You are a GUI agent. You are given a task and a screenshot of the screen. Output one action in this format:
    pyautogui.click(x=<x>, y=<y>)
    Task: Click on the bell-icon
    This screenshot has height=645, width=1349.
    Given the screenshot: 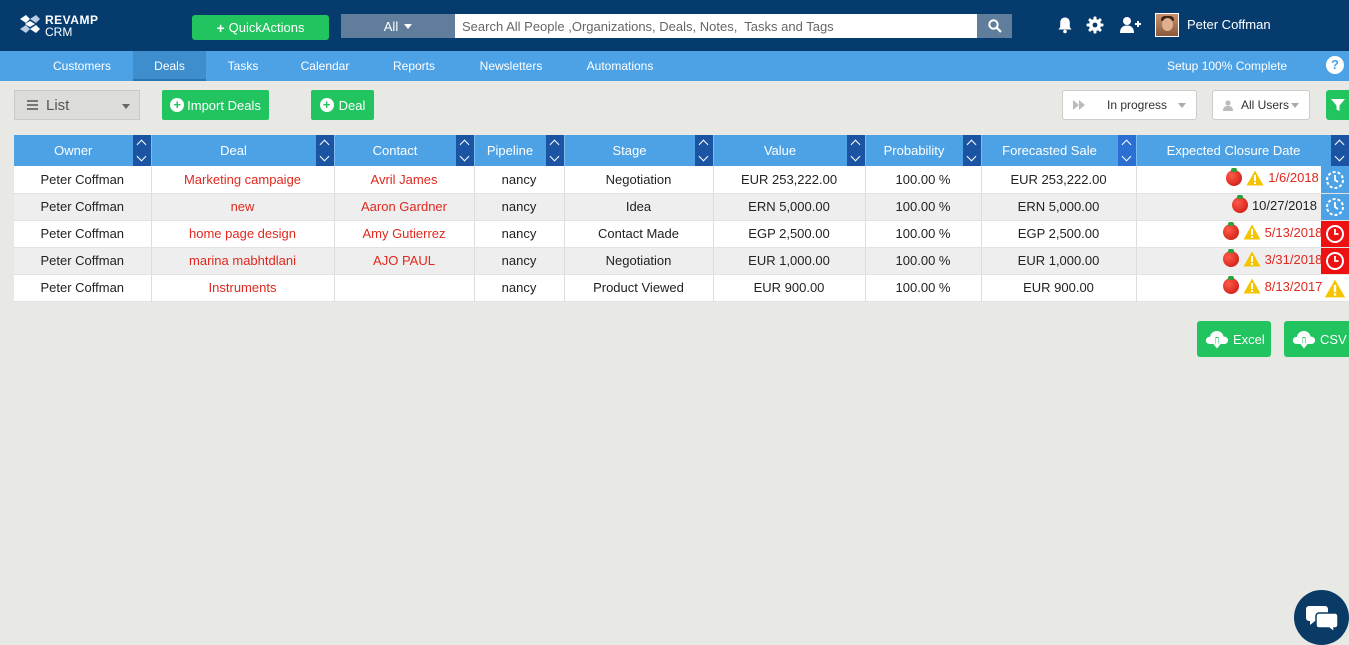 What is the action you would take?
    pyautogui.click(x=1065, y=25)
    